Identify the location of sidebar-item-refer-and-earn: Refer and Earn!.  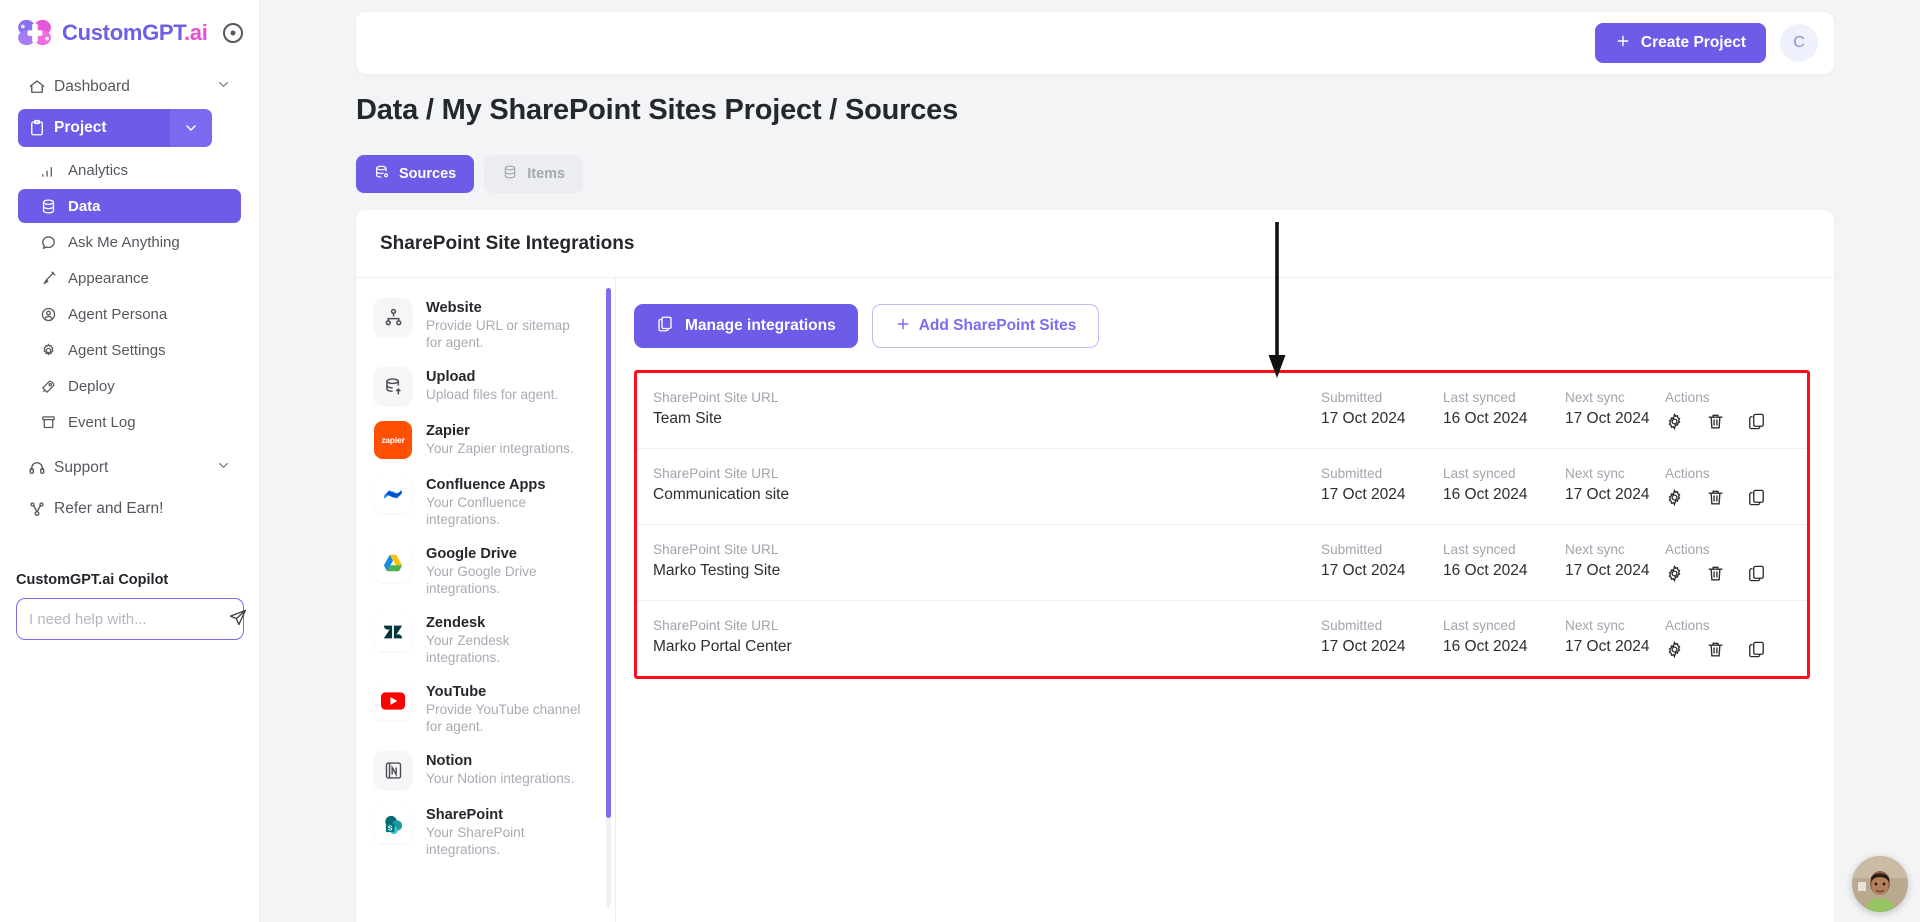
(129, 509).